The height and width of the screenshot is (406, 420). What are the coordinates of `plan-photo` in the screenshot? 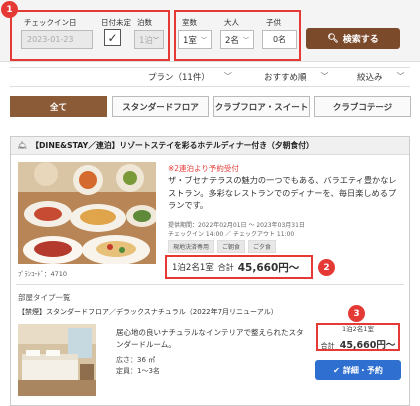 It's located at (87, 213).